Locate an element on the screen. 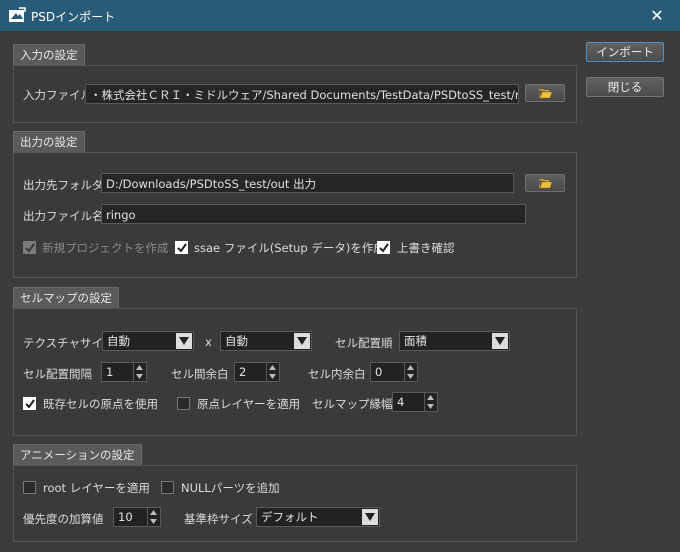 This screenshot has width=680, height=552. close-button: 閉じる is located at coordinates (625, 87).